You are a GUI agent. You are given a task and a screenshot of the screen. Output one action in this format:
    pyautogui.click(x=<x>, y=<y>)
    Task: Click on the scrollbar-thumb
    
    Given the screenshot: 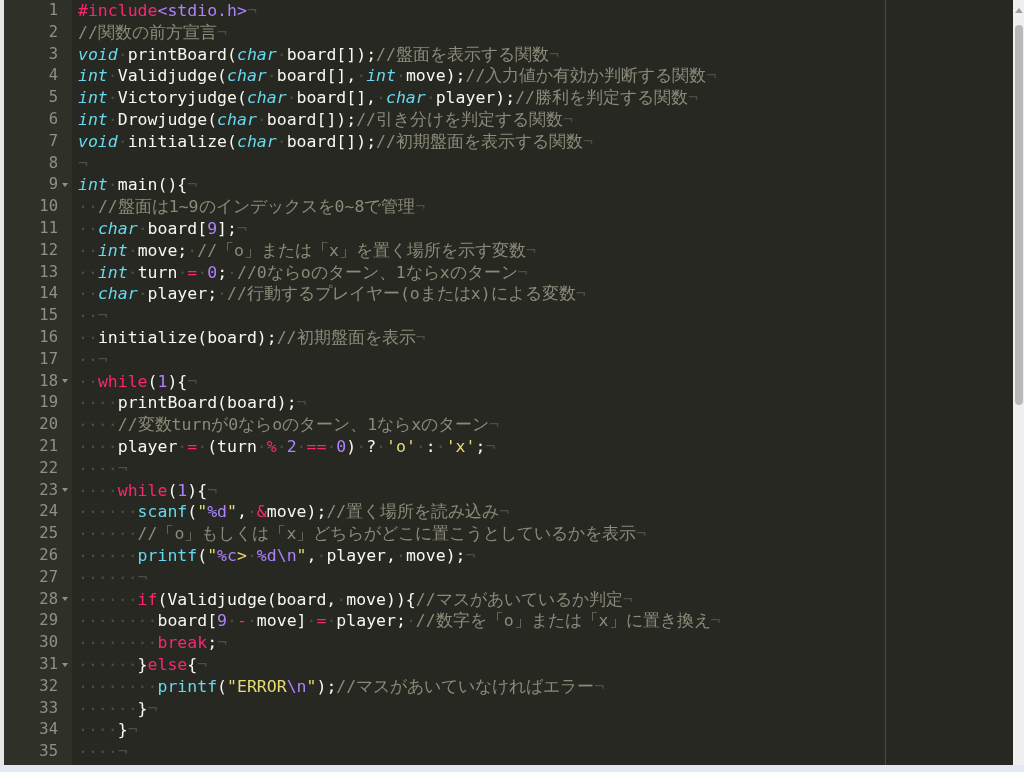 What is the action you would take?
    pyautogui.click(x=1019, y=215)
    